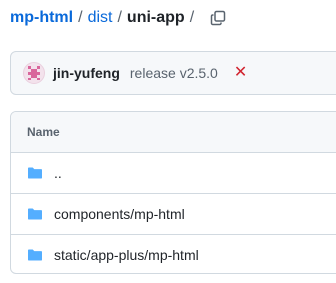  Describe the element at coordinates (155, 17) in the screenshot. I see `breadcrumb-current: uni-app` at that location.